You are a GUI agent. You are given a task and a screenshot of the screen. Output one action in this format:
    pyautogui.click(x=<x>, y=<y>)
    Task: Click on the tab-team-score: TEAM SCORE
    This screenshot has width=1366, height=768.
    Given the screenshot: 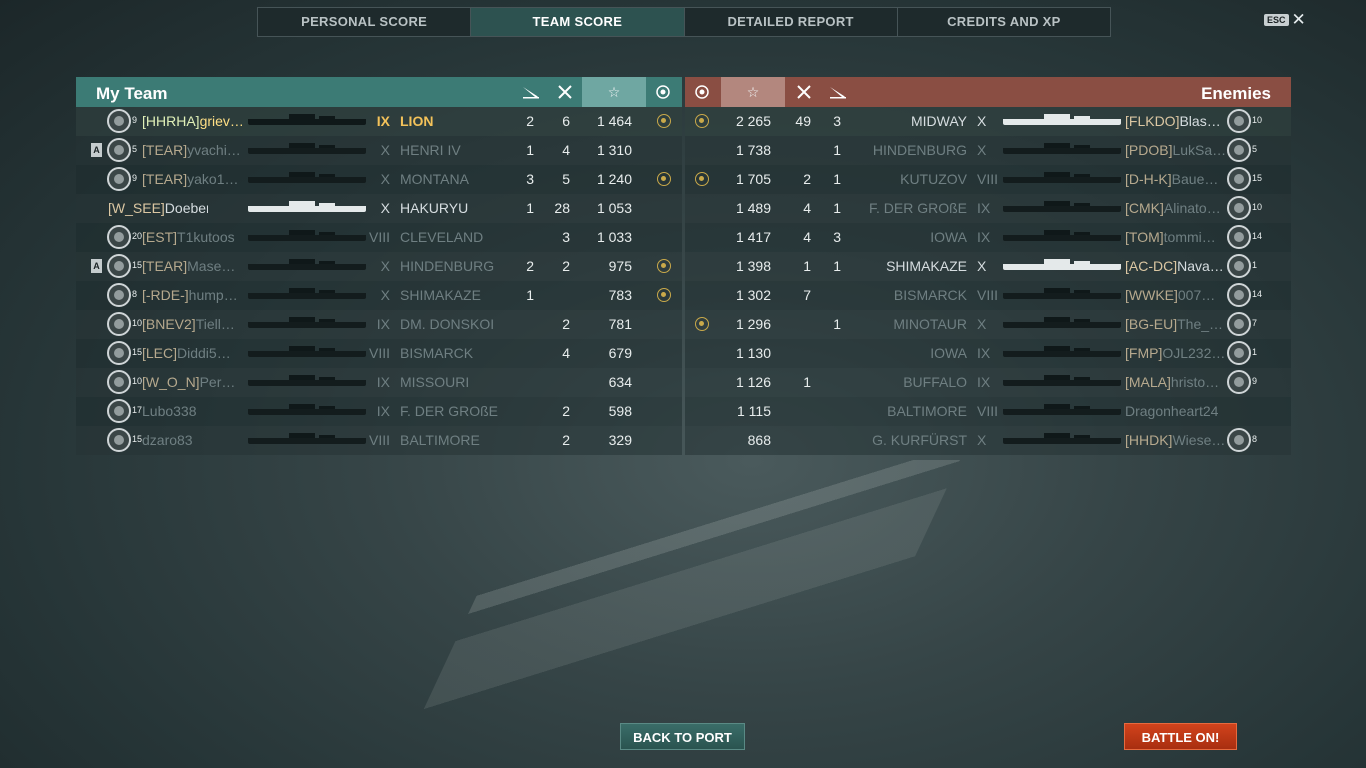 What is the action you would take?
    pyautogui.click(x=578, y=22)
    